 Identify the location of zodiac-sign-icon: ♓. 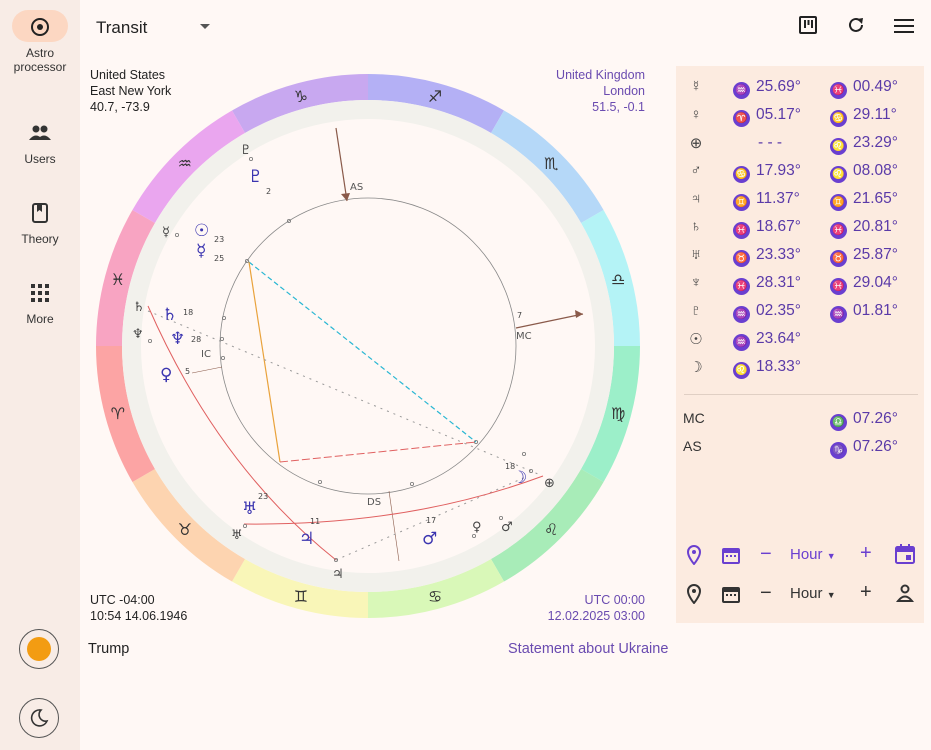
(118, 279).